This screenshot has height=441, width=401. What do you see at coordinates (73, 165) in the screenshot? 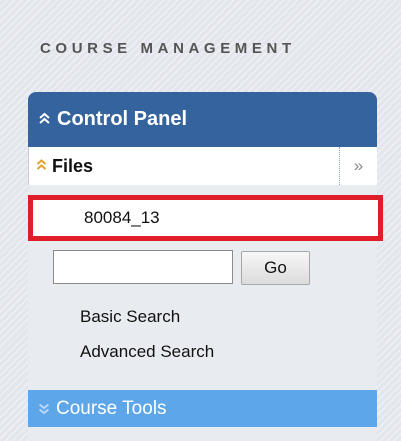
I see `files-label: Files` at bounding box center [73, 165].